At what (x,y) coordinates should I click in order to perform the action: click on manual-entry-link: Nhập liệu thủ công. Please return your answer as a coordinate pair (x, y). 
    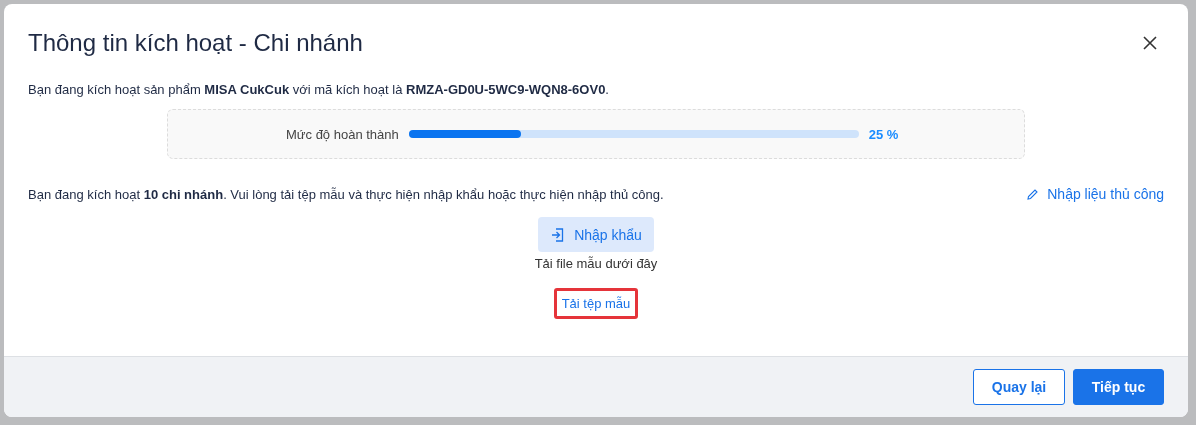
    Looking at the image, I should click on (1095, 194).